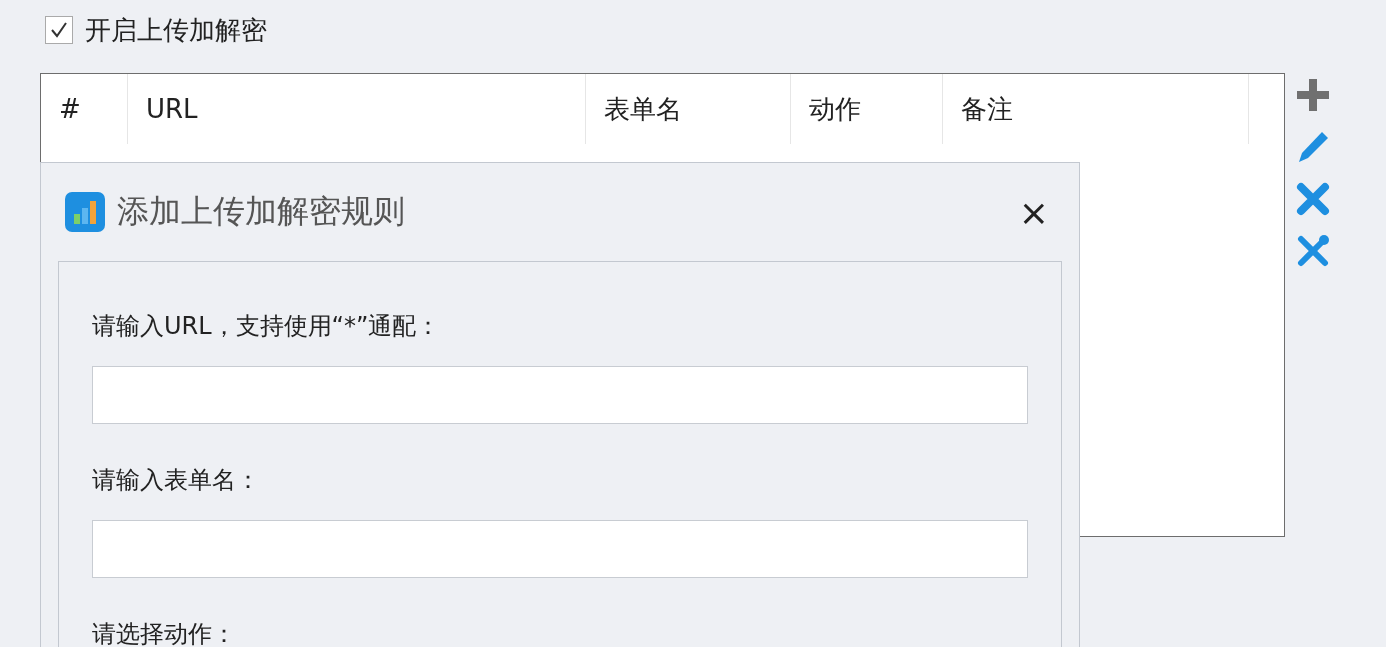 This screenshot has height=647, width=1386. I want to click on close-button: ×, so click(1033, 212).